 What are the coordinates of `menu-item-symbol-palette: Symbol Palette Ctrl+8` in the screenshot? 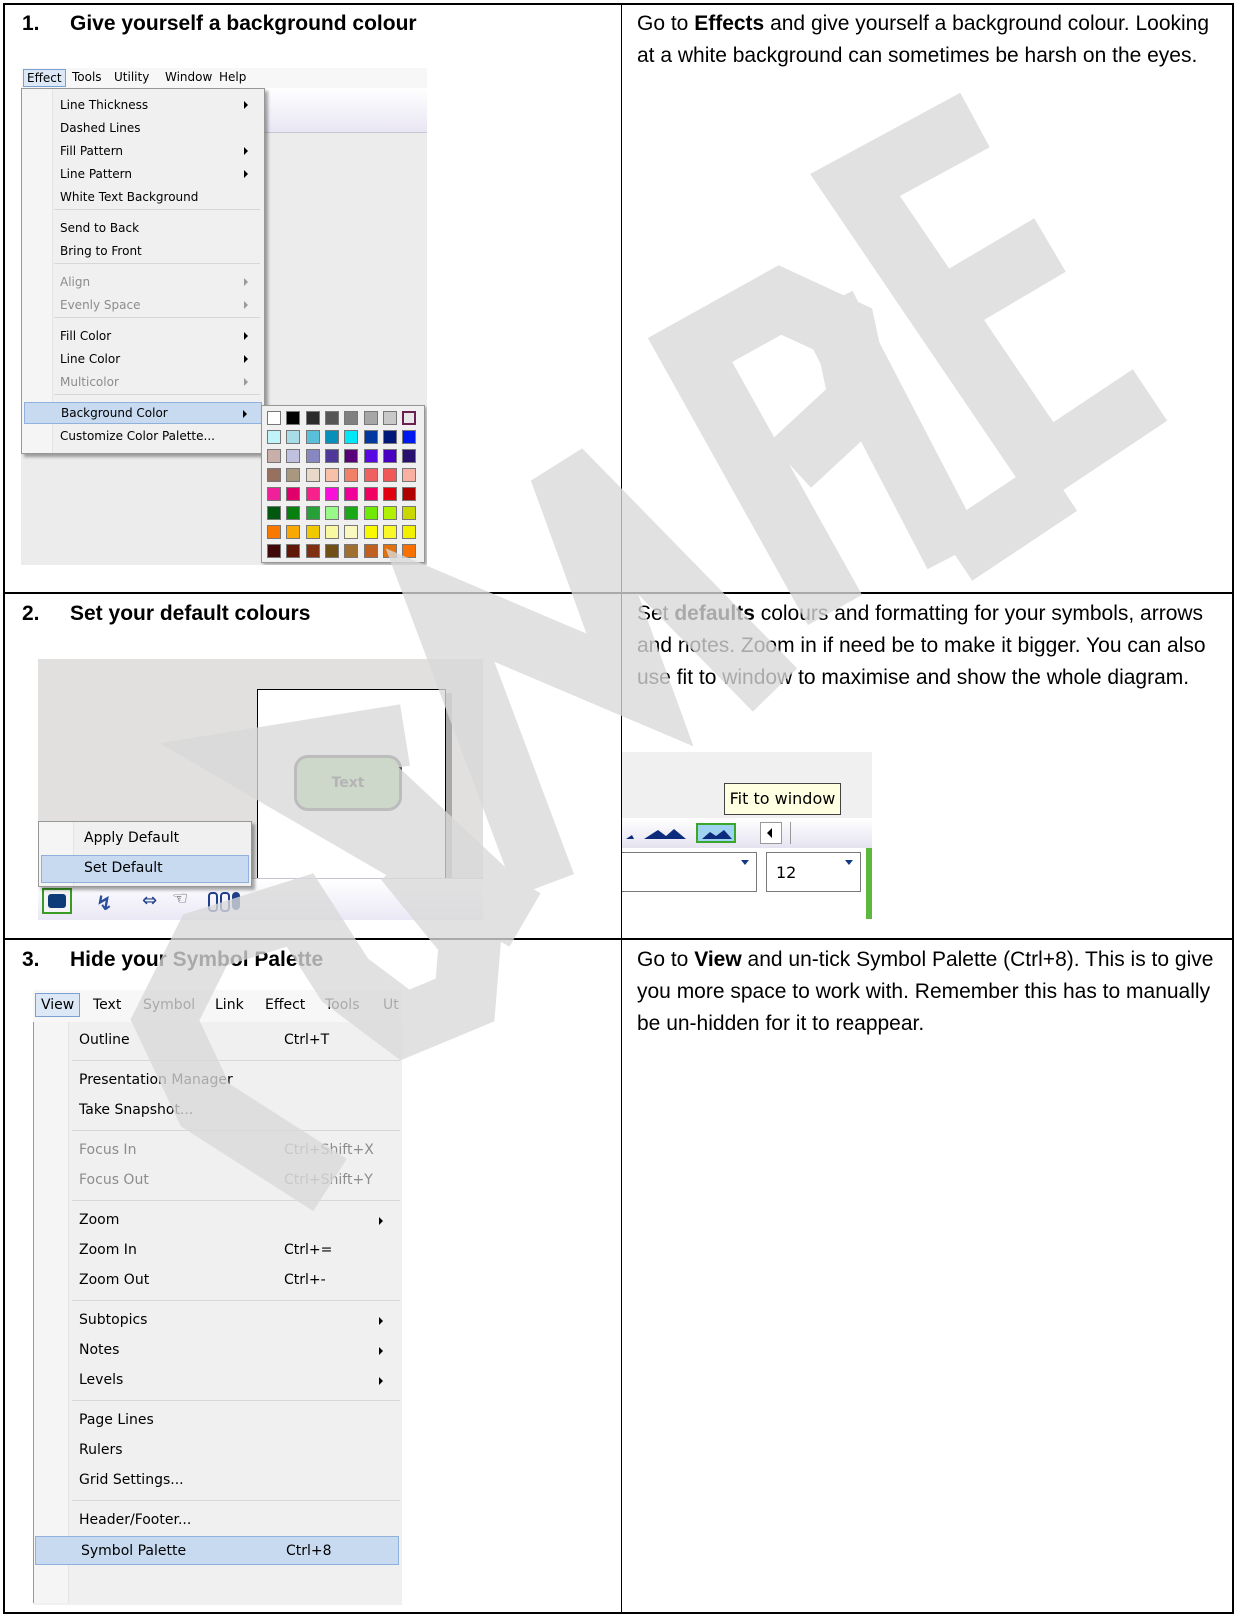 It's located at (217, 1550).